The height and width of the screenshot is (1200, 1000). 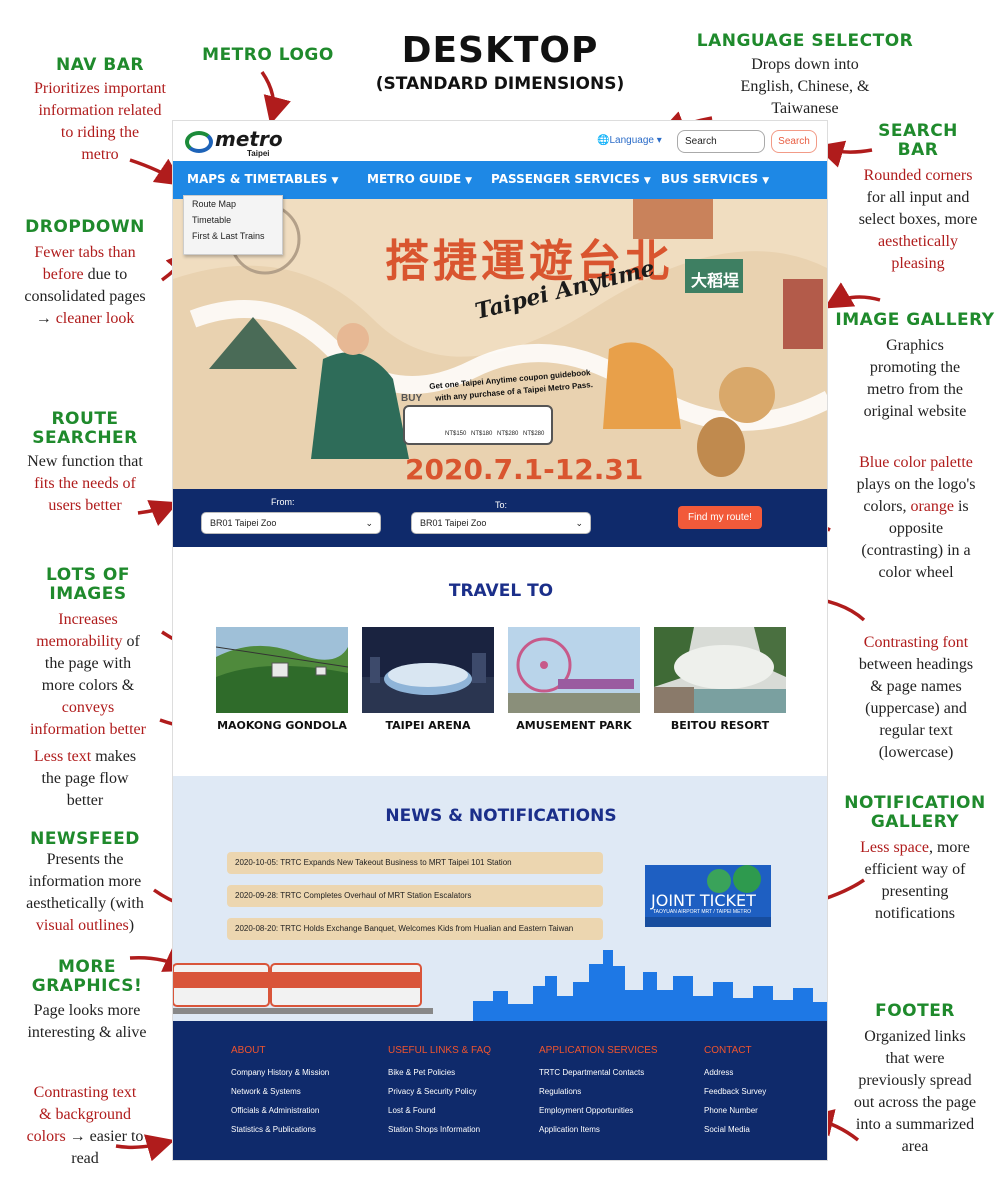 I want to click on footer-link: Employment Opportunities, so click(x=586, y=1110).